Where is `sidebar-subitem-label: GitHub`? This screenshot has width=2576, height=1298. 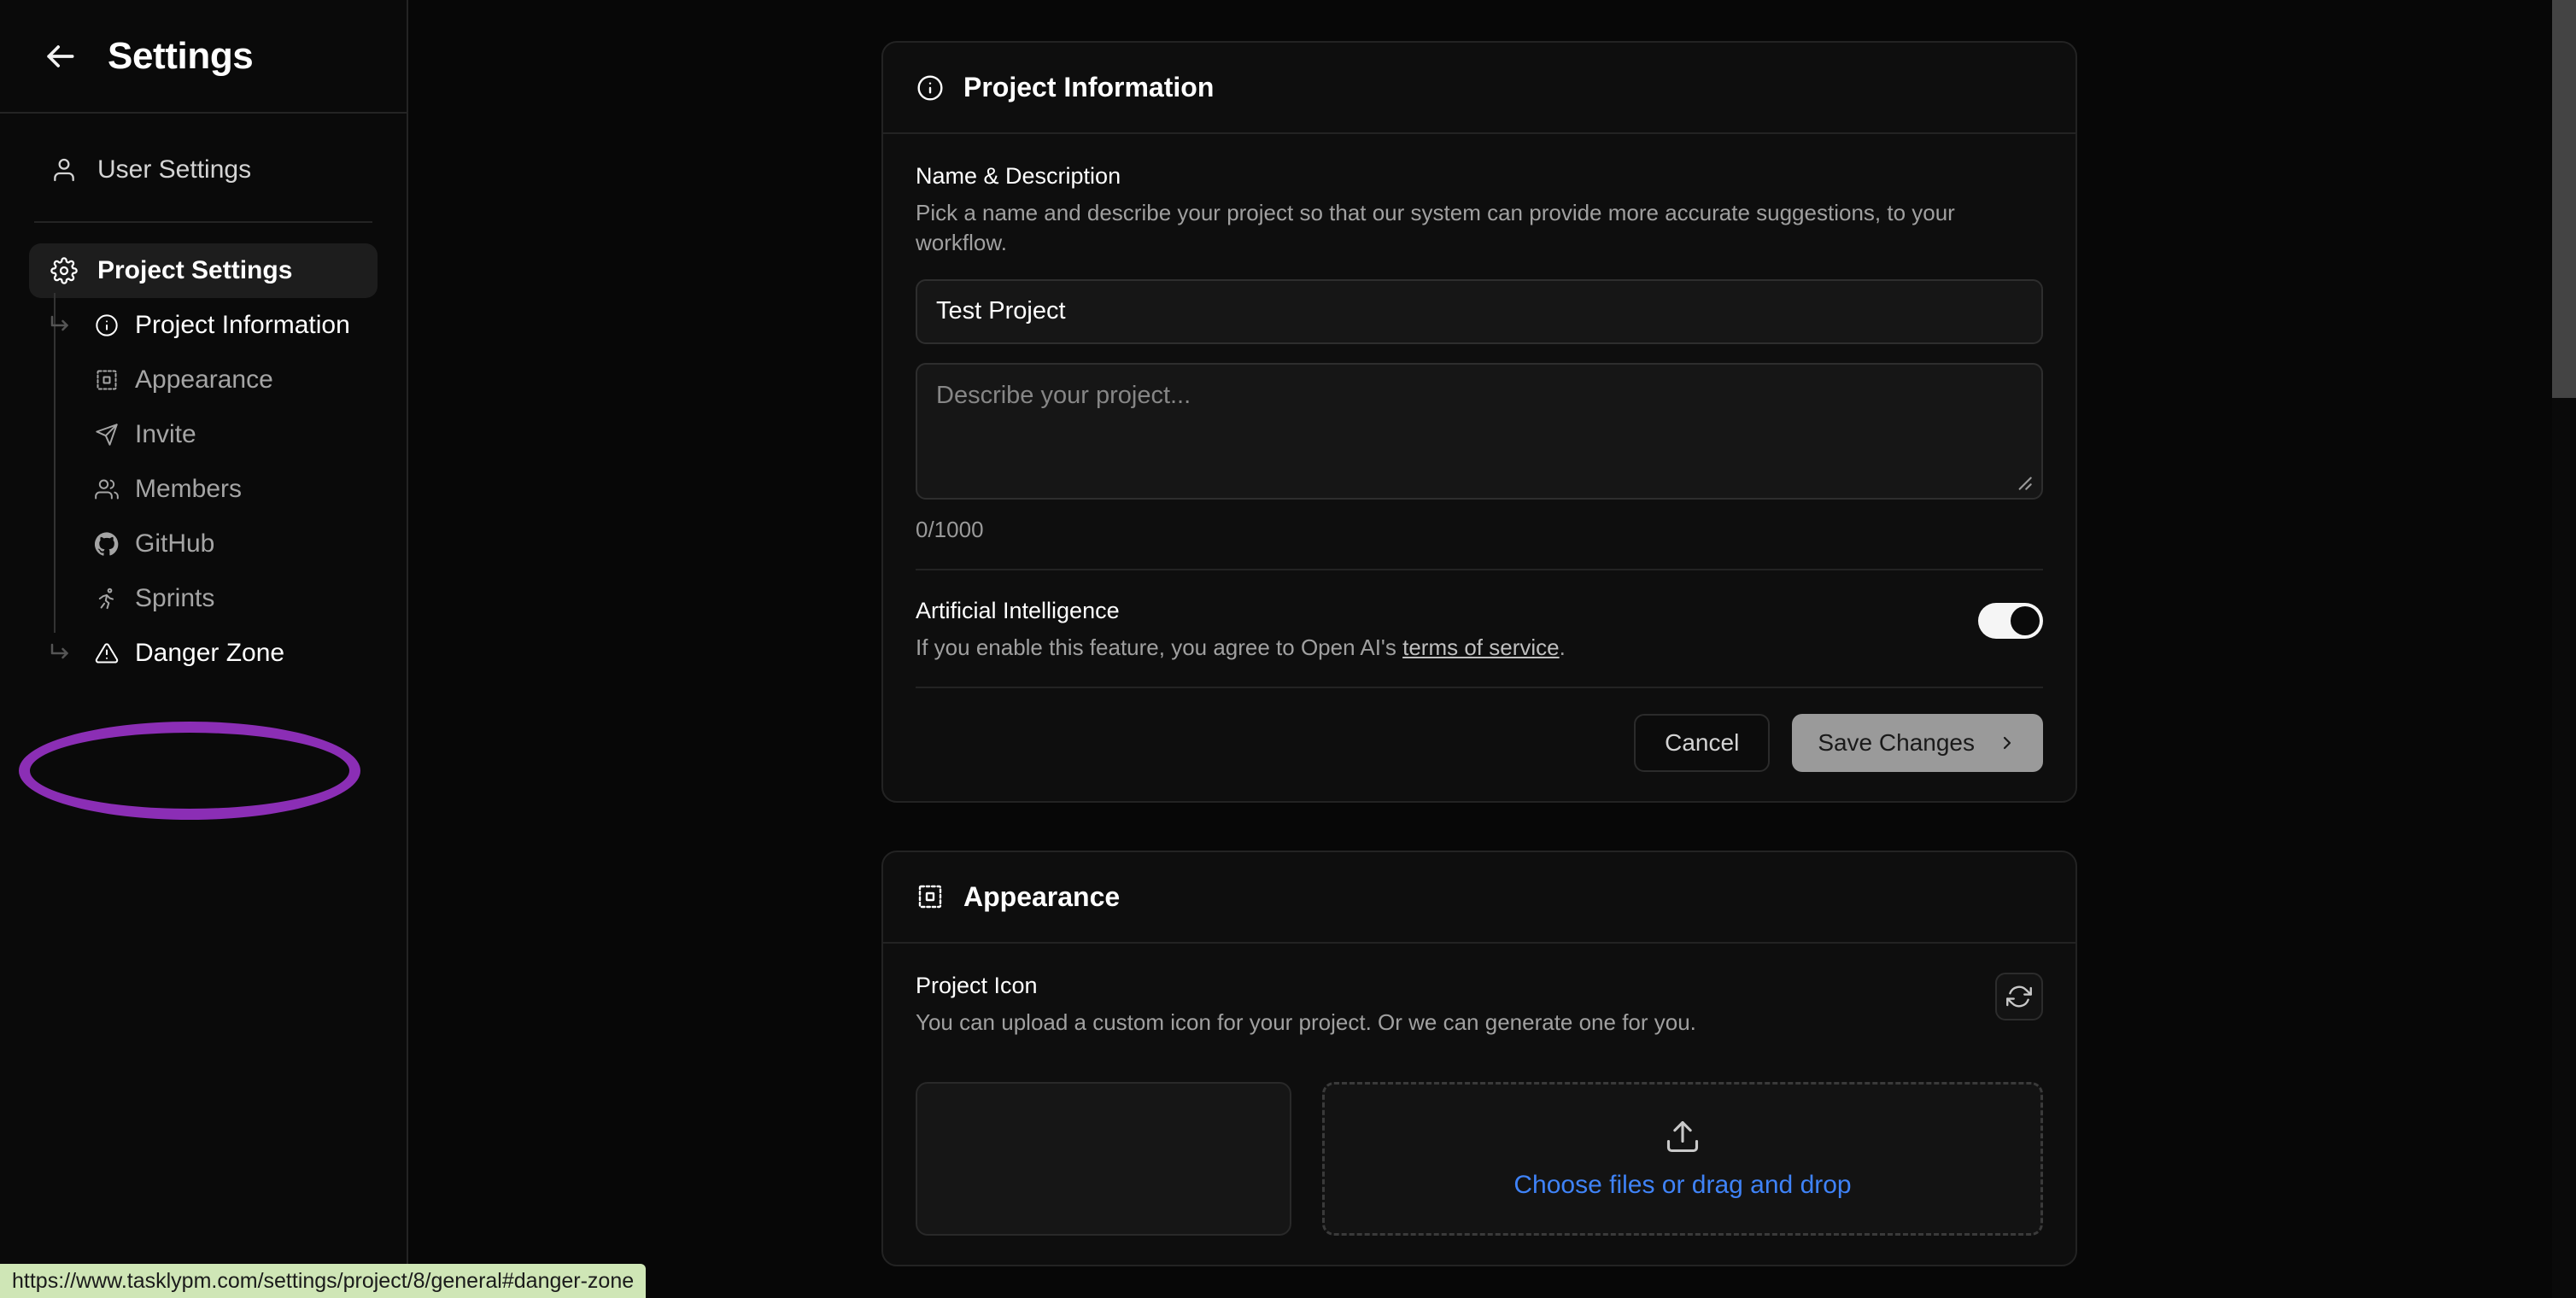 sidebar-subitem-label: GitHub is located at coordinates (175, 543).